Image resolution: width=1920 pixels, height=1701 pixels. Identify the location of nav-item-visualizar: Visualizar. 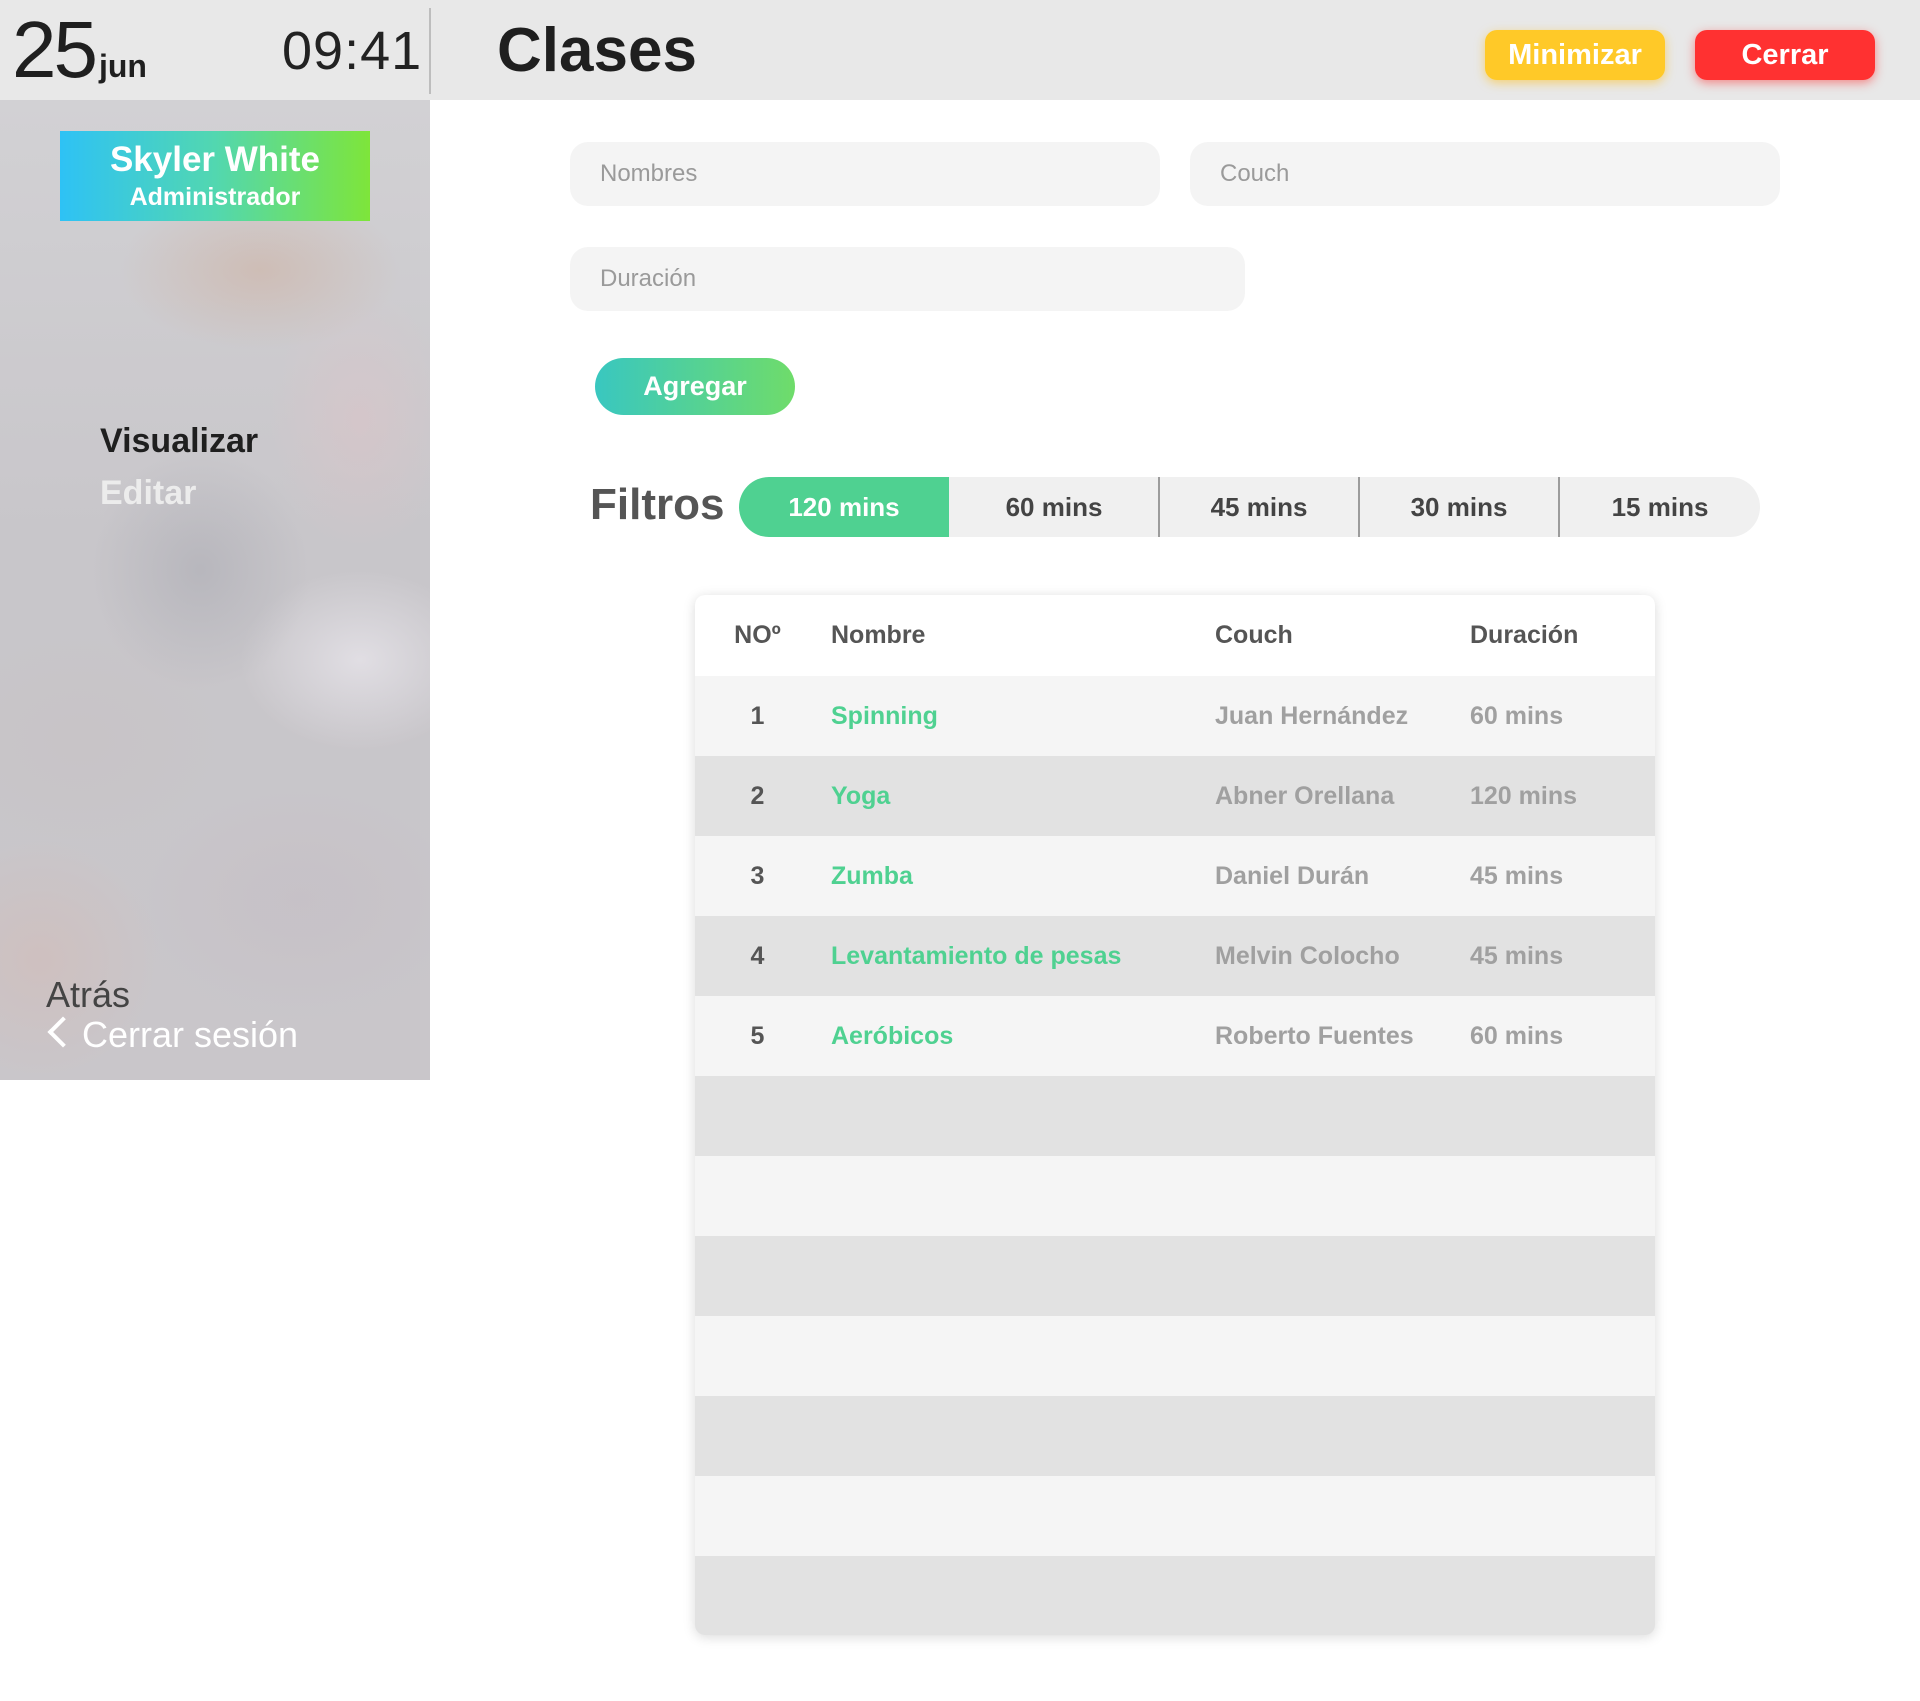
(179, 441).